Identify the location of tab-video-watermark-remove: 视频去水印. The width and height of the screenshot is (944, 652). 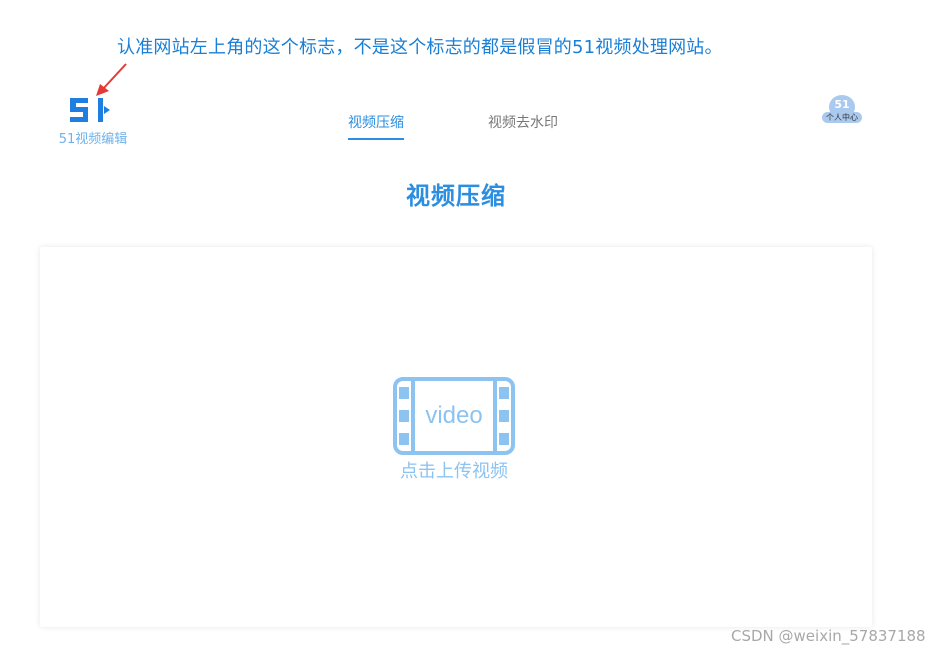
(523, 122).